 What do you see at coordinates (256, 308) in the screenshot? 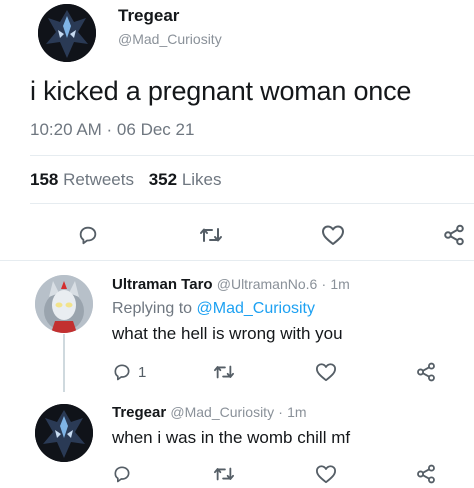
I see `replying-to-handle-link: @Mad_Curiosity` at bounding box center [256, 308].